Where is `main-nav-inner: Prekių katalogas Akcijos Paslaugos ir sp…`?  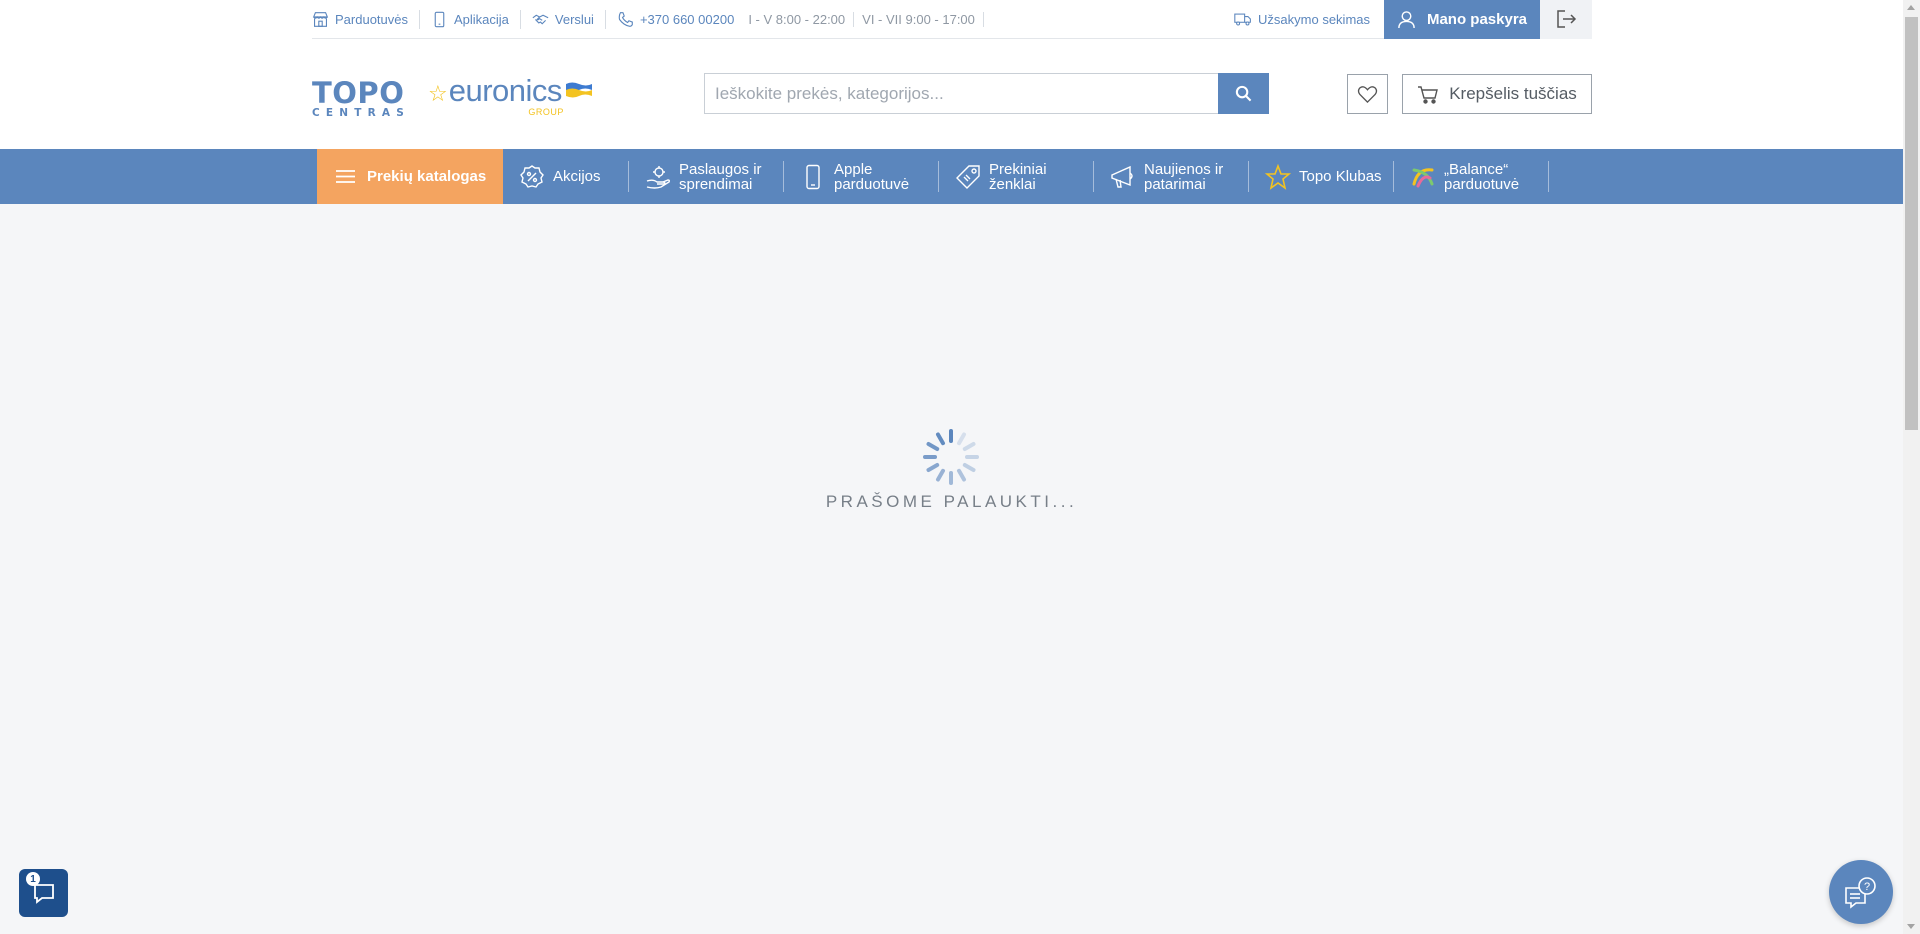
main-nav-inner: Prekių katalogas Akcijos Paslaugos ir sp… is located at coordinates (933, 176).